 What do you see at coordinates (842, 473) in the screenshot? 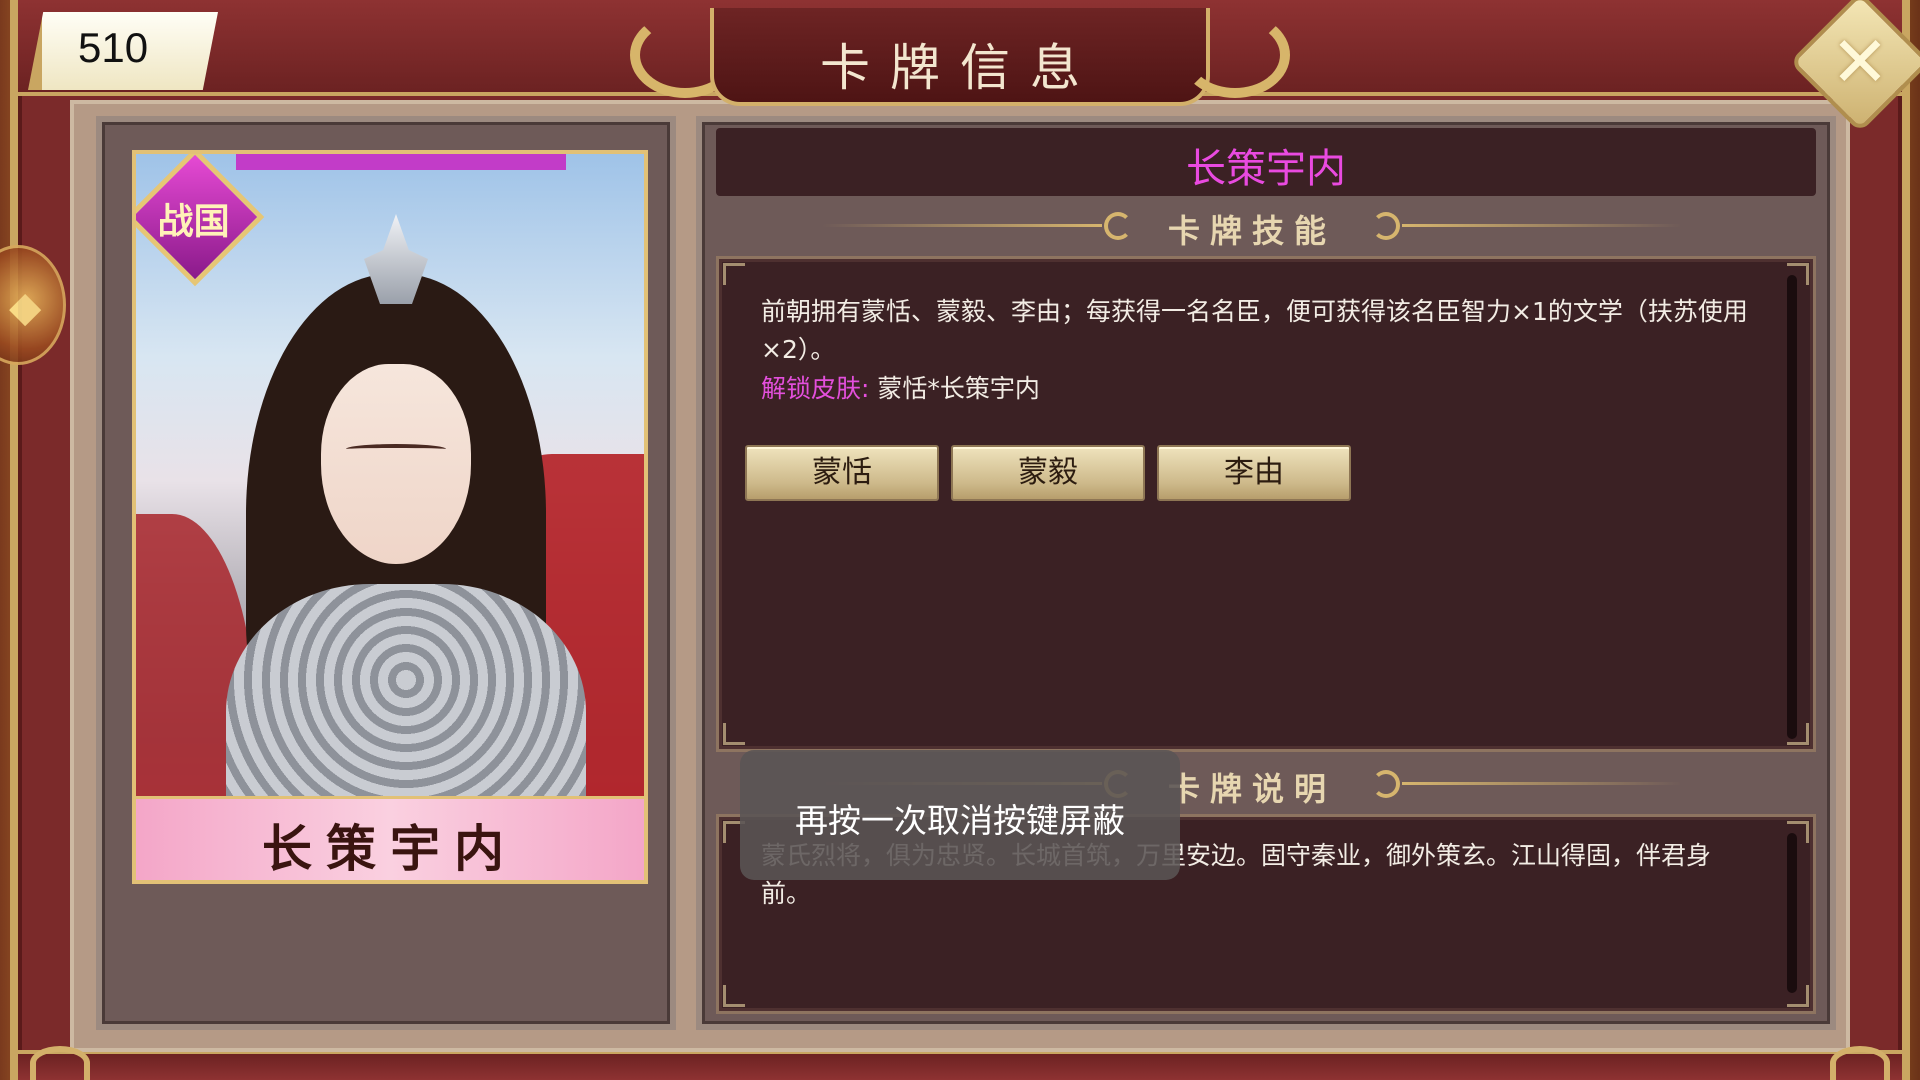
I see `minister-button-mengtian: 蒙恬` at bounding box center [842, 473].